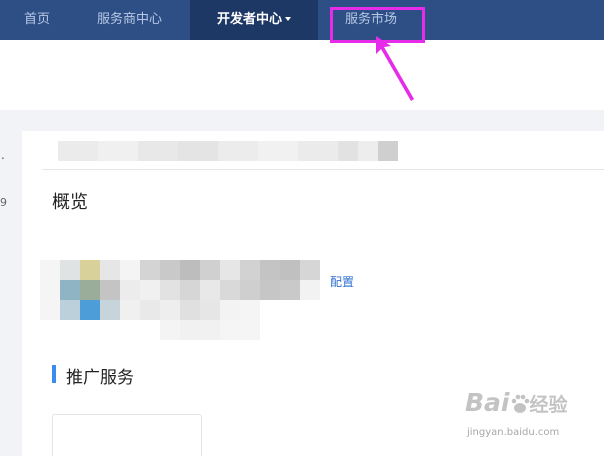 Image resolution: width=604 pixels, height=456 pixels. Describe the element at coordinates (520, 403) in the screenshot. I see `paw-icon` at that location.